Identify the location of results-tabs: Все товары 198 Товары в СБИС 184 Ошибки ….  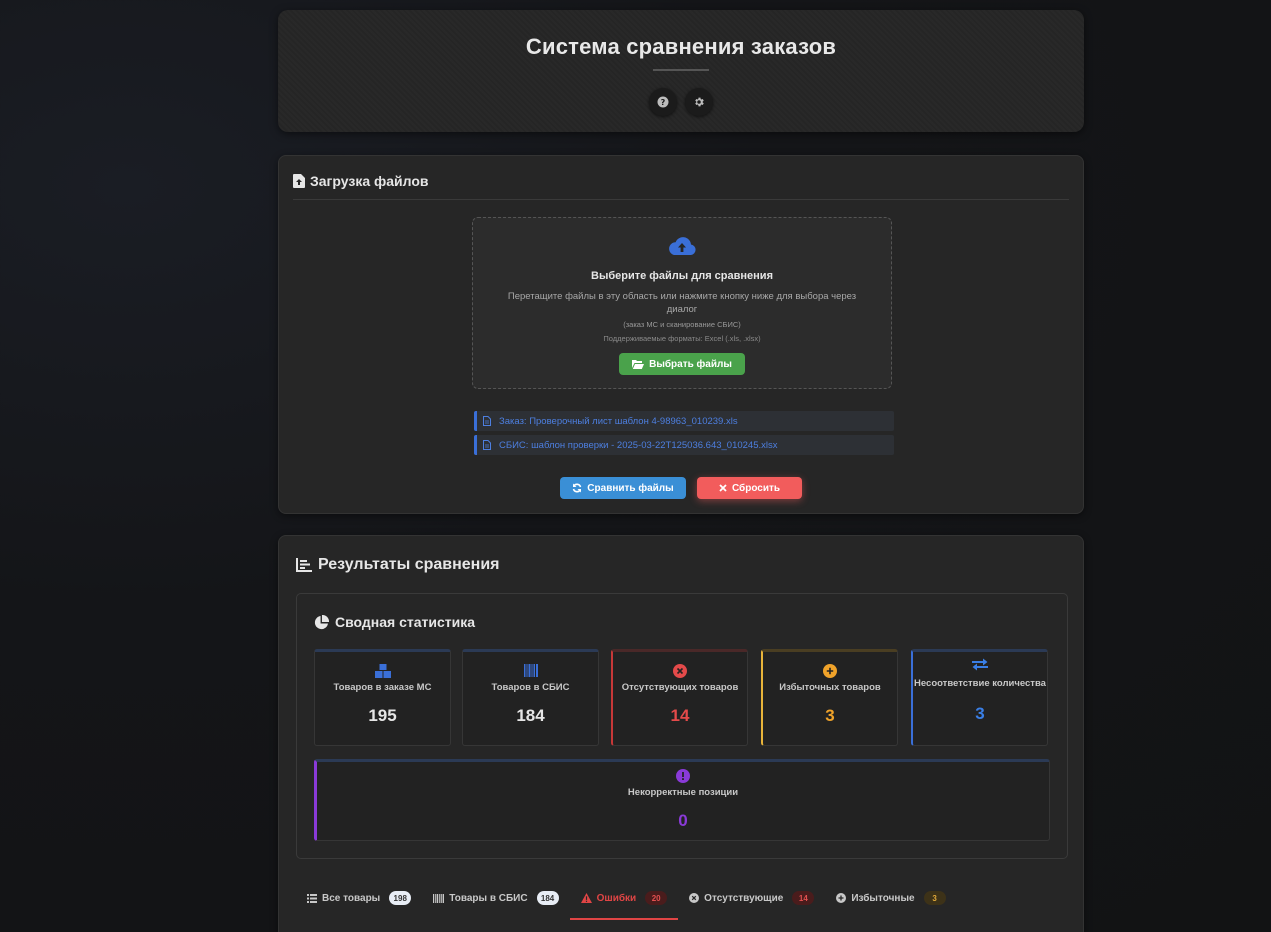
(626, 900).